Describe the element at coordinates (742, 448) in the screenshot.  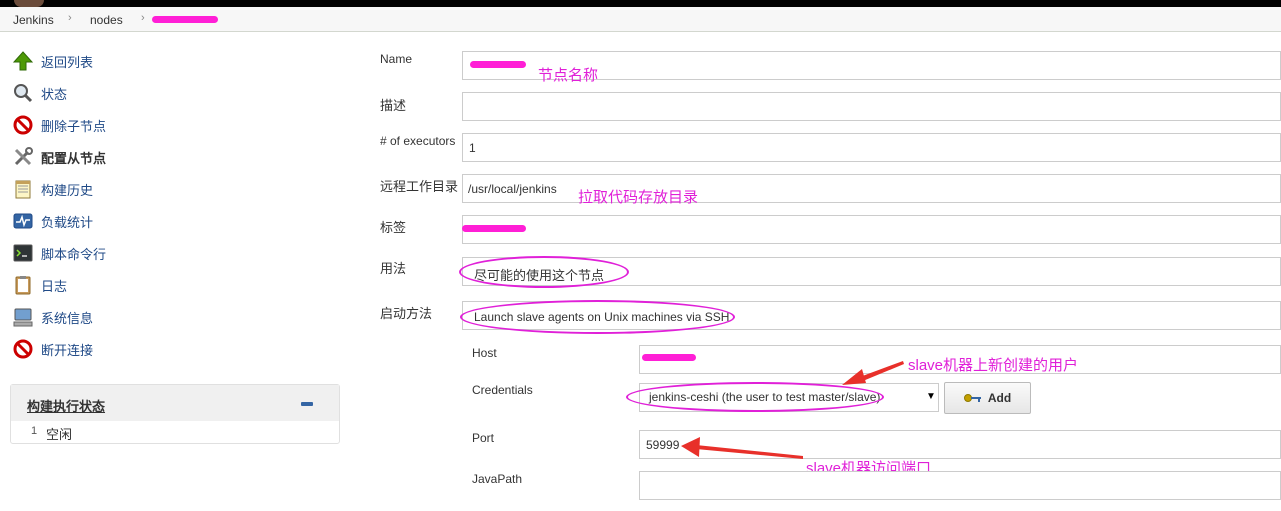
I see `arrow-to-port` at that location.